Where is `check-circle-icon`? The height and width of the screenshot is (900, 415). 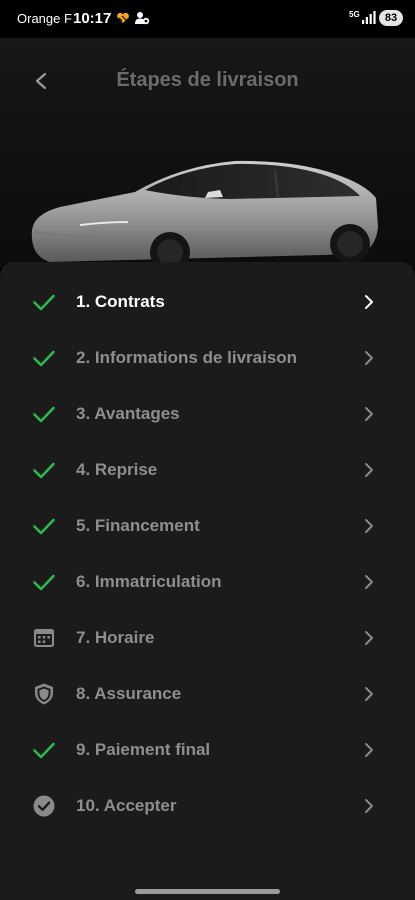 check-circle-icon is located at coordinates (44, 806).